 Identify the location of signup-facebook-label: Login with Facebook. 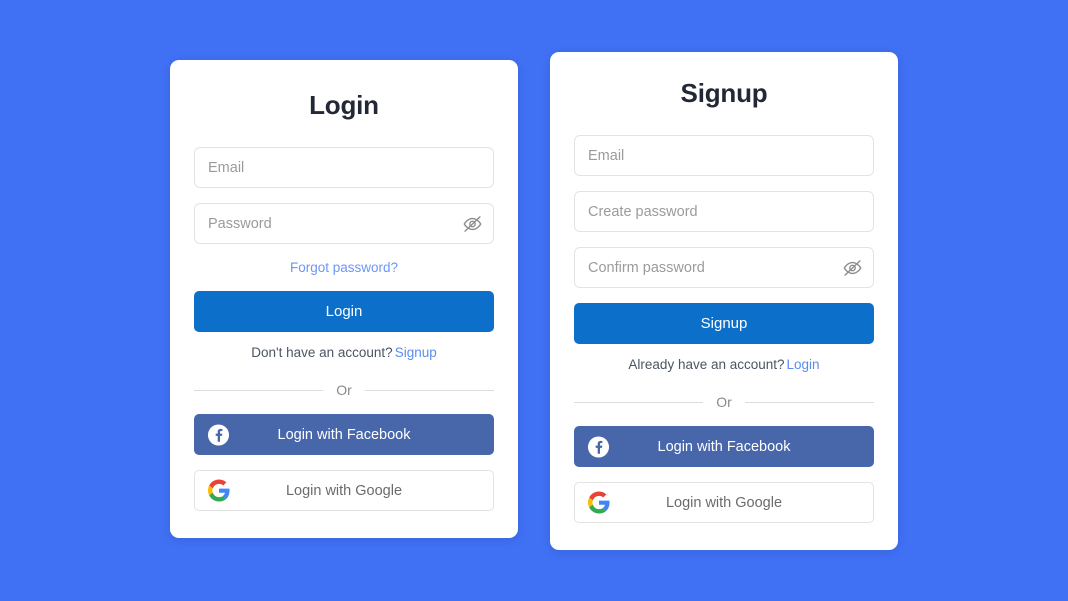
(724, 446).